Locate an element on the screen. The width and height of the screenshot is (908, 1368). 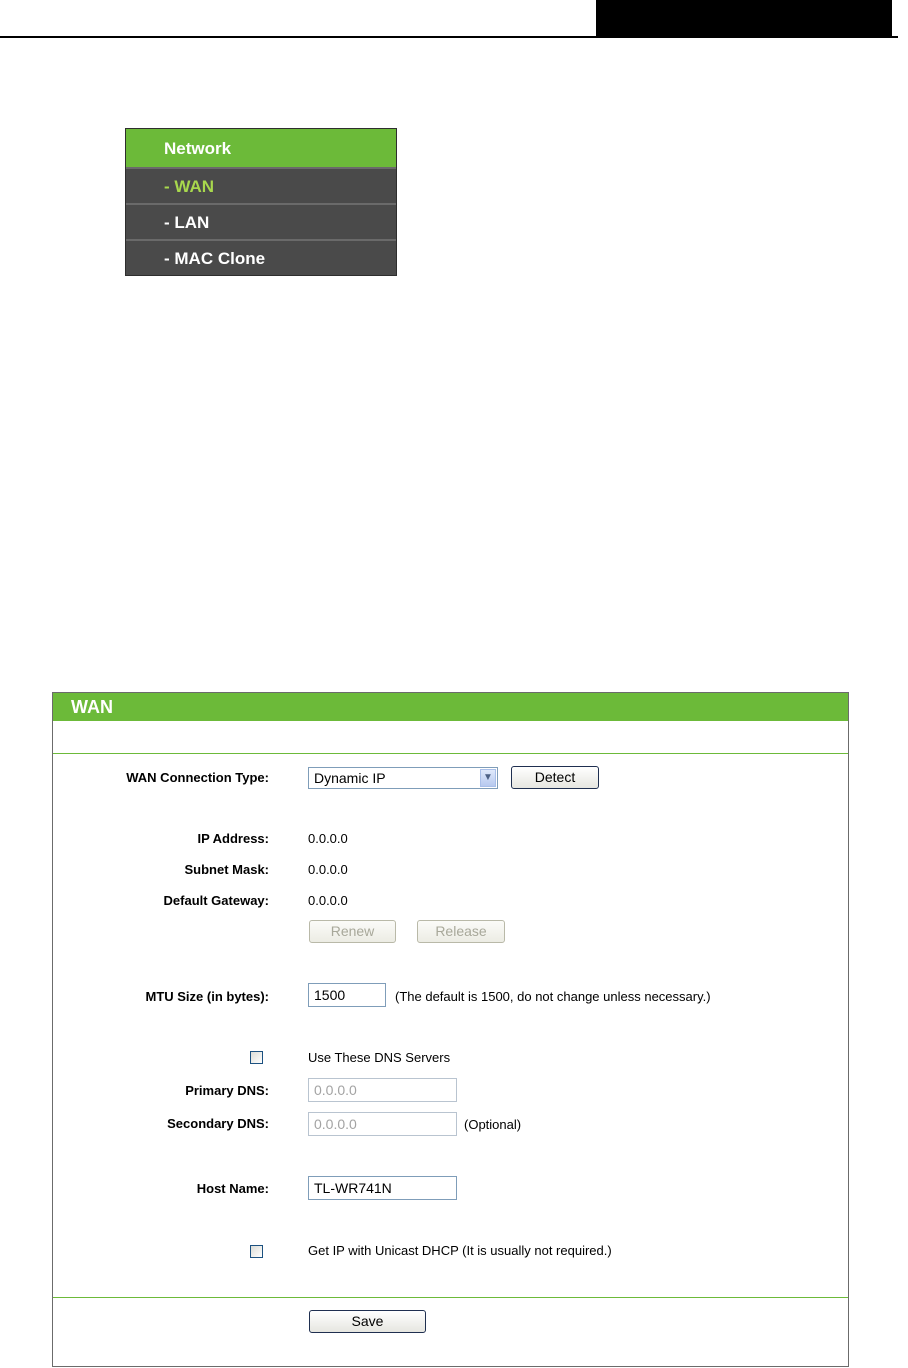
release-button: Release is located at coordinates (461, 931).